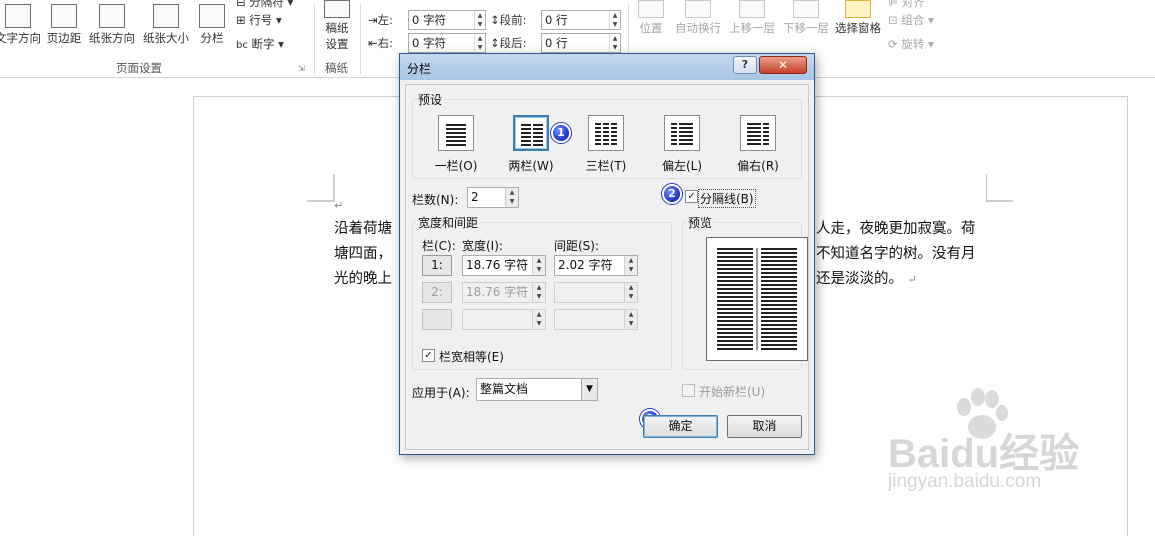 The image size is (1155, 536). I want to click on preset-two-columns: 两栏(W), so click(531, 144).